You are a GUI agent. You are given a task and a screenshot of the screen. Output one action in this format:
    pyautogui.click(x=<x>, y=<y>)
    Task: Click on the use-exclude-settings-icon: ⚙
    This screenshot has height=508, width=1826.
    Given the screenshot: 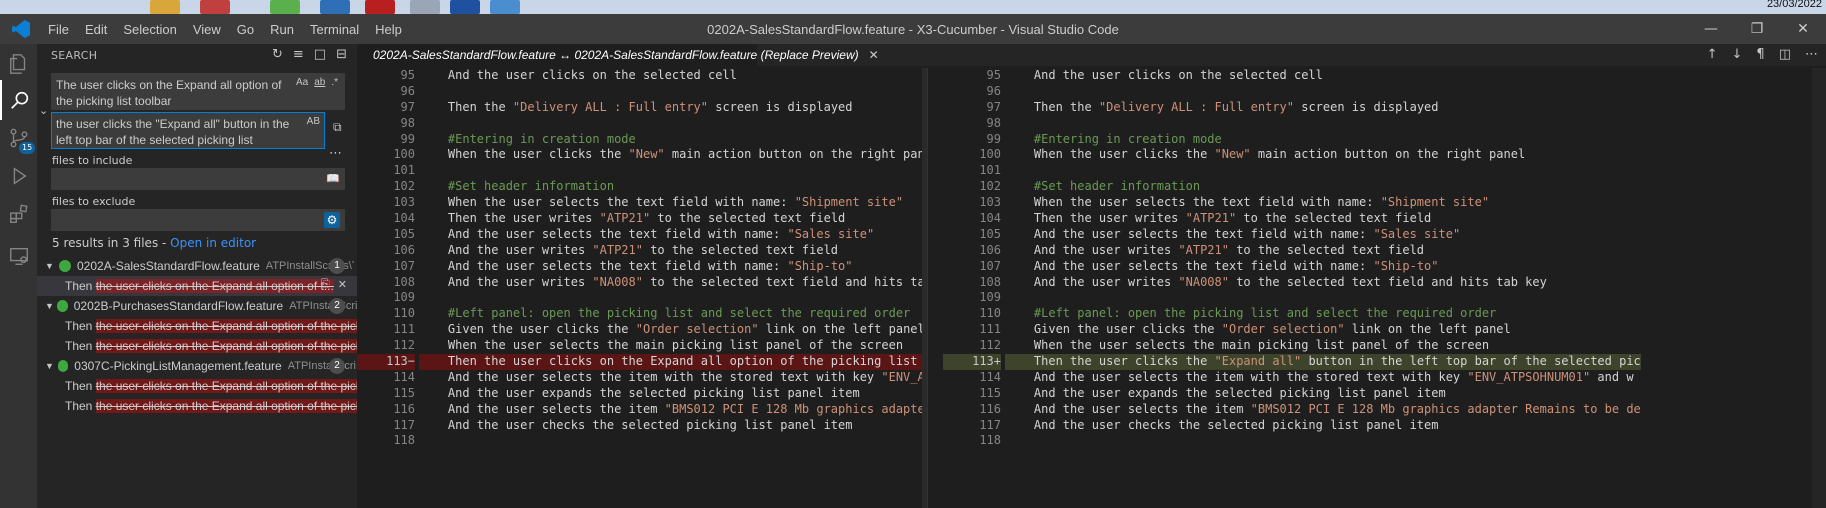 What is the action you would take?
    pyautogui.click(x=332, y=220)
    